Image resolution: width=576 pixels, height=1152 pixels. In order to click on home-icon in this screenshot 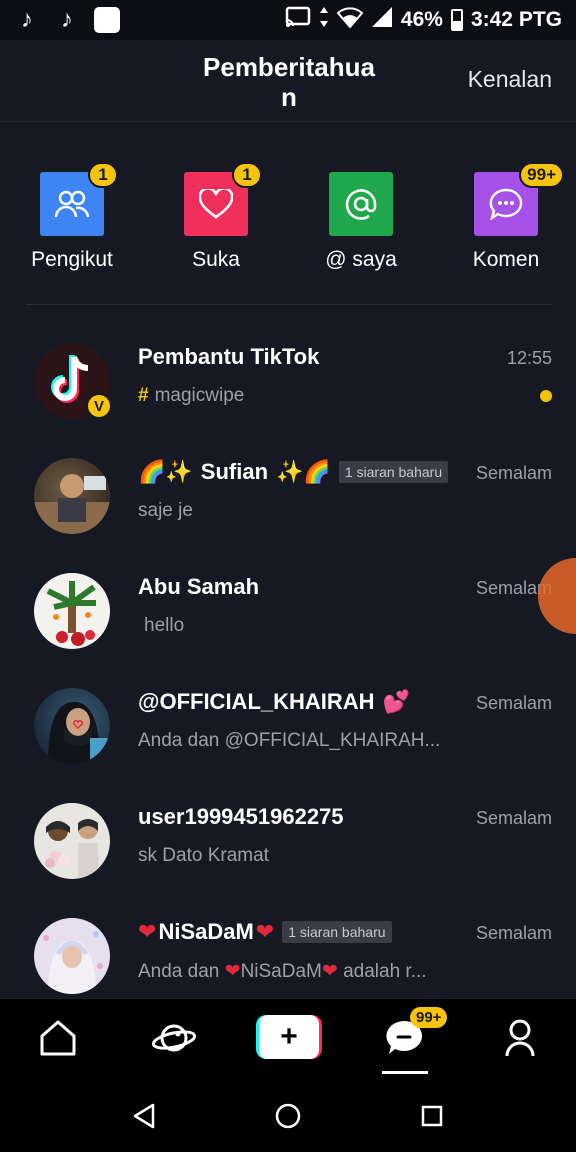, I will do `click(58, 1038)`.